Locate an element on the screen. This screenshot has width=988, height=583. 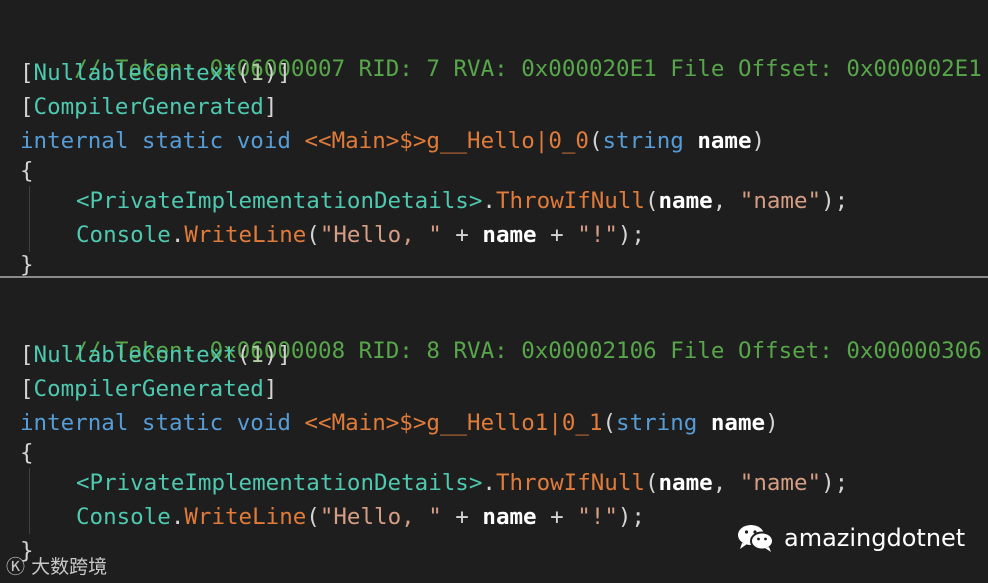
method-name: <<Main>$>g__Hello1|0_1 is located at coordinates (453, 423).